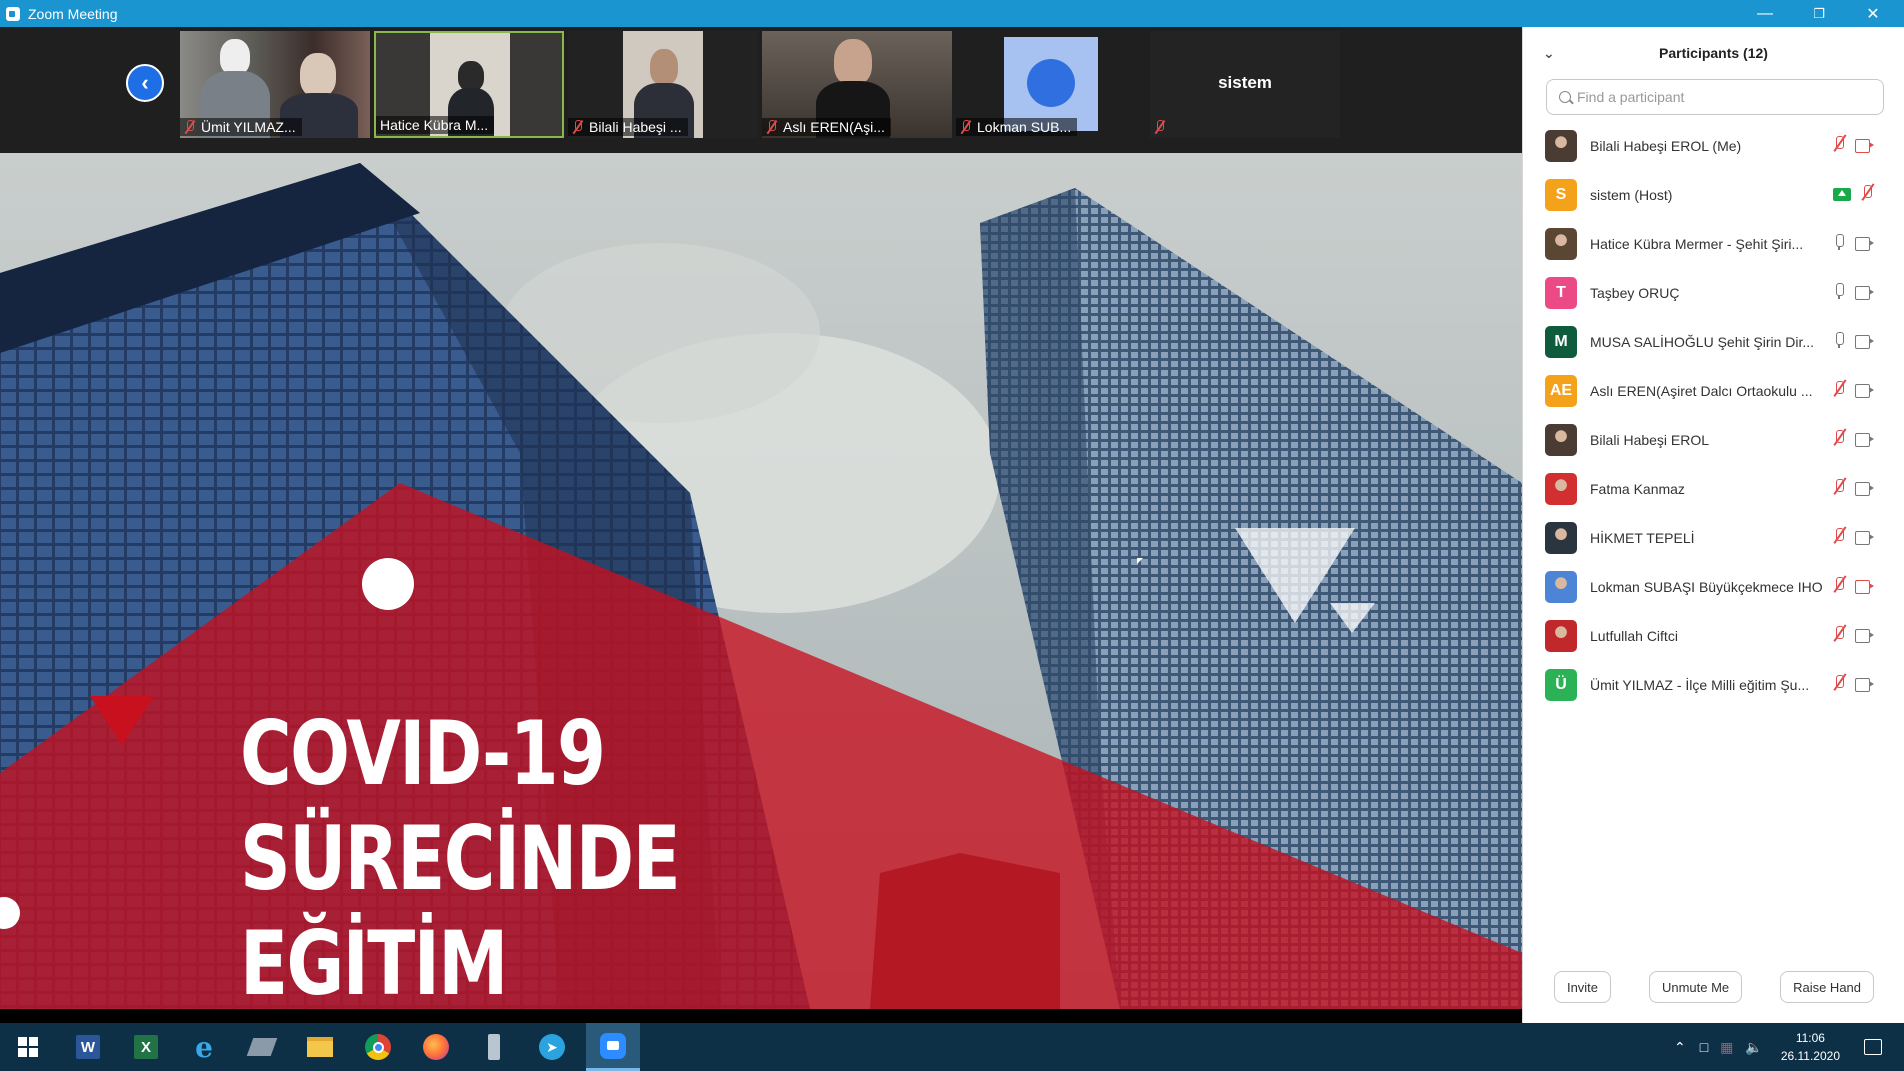 The height and width of the screenshot is (1071, 1904). What do you see at coordinates (1827, 987) in the screenshot?
I see `raise-hand-button: Raise Hand` at bounding box center [1827, 987].